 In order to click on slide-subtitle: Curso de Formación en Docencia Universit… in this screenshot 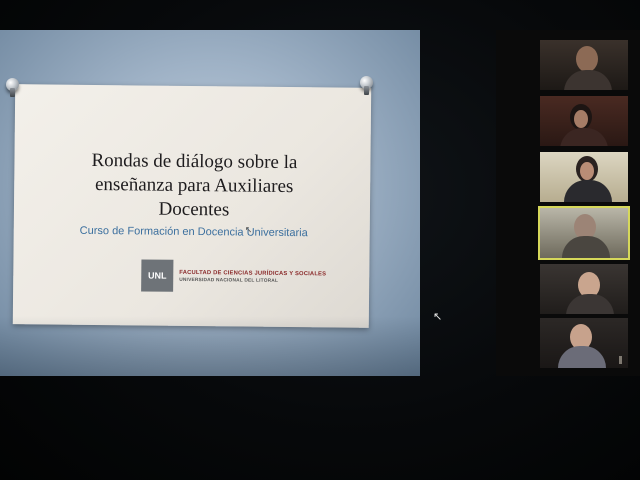, I will do `click(193, 232)`.